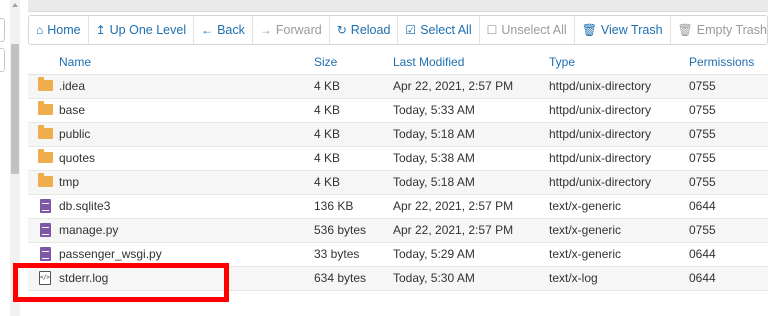 Image resolution: width=768 pixels, height=316 pixels. I want to click on file-name-cell: quotes, so click(171, 158).